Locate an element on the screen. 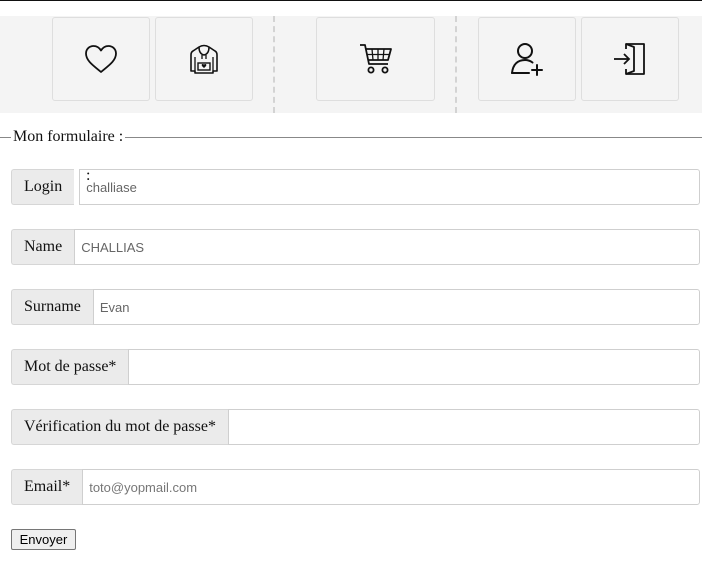 The width and height of the screenshot is (702, 576). cart-icon is located at coordinates (376, 59).